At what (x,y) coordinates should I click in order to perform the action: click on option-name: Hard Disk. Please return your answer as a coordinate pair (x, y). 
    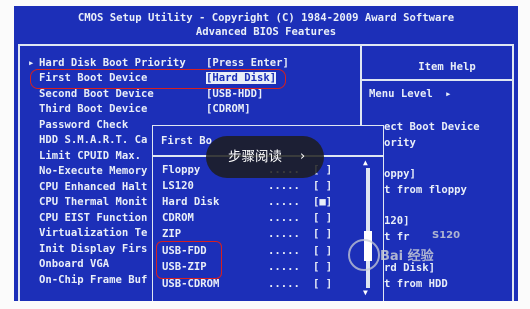
    Looking at the image, I should click on (191, 202).